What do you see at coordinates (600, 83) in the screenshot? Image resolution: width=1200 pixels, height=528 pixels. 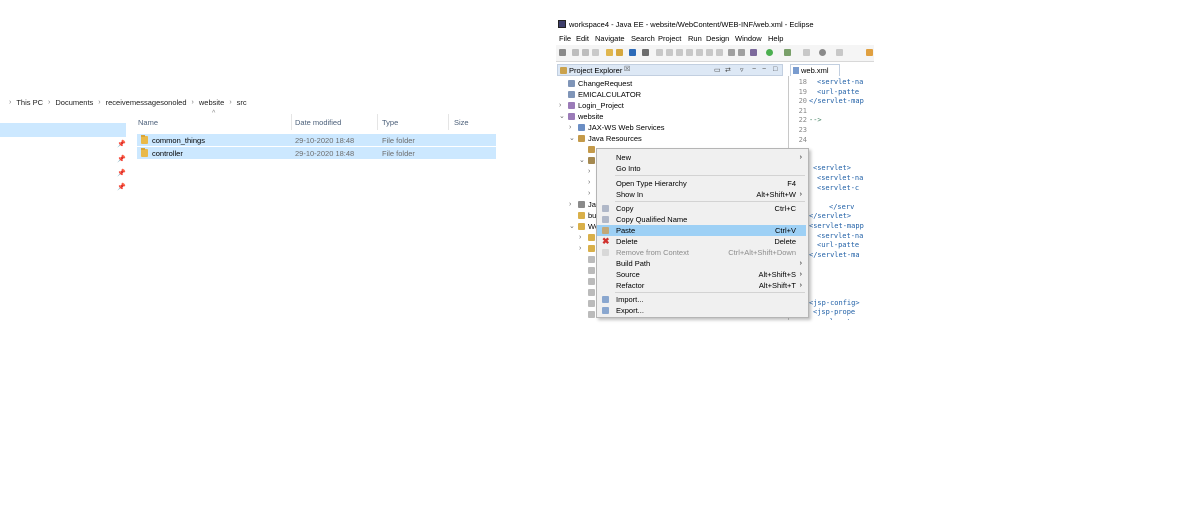 I see `tree-item-changerequest: ChangeRequest` at bounding box center [600, 83].